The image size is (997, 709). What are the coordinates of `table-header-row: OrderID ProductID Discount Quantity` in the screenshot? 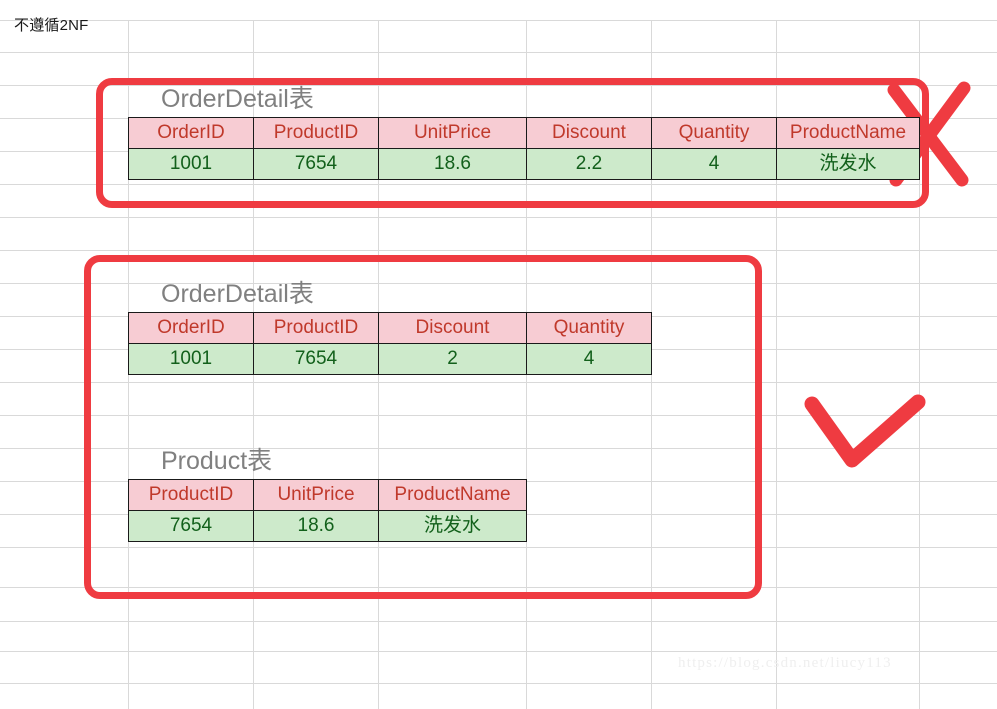 It's located at (390, 327).